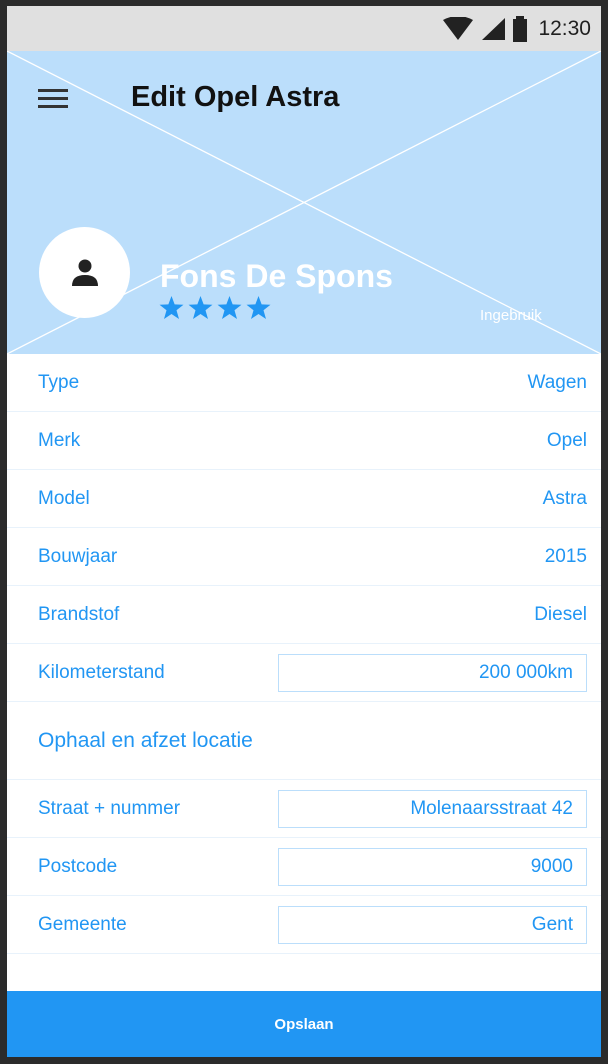  Describe the element at coordinates (432, 808) in the screenshot. I see `street-input: Molenaarsstraat 42` at that location.